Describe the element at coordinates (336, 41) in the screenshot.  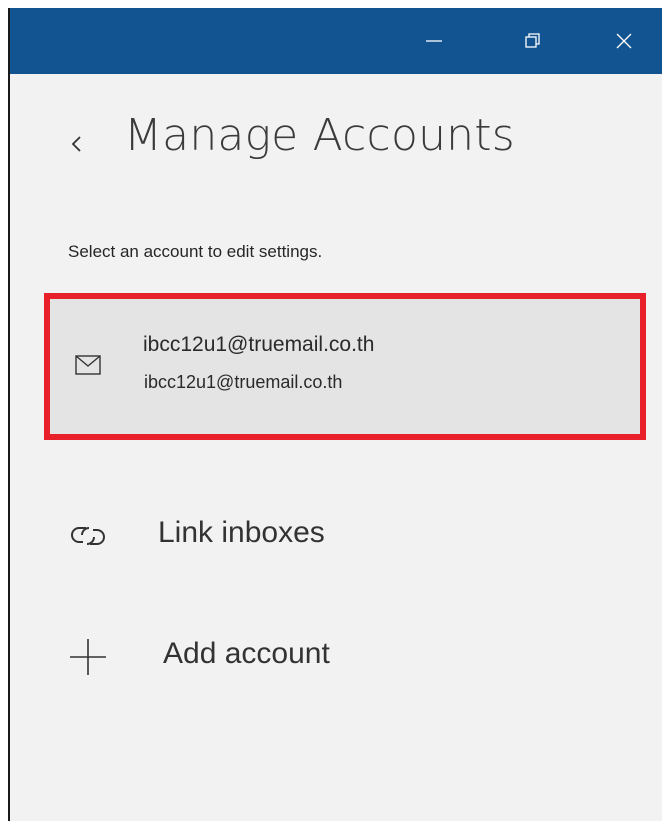
I see `title-bar` at that location.